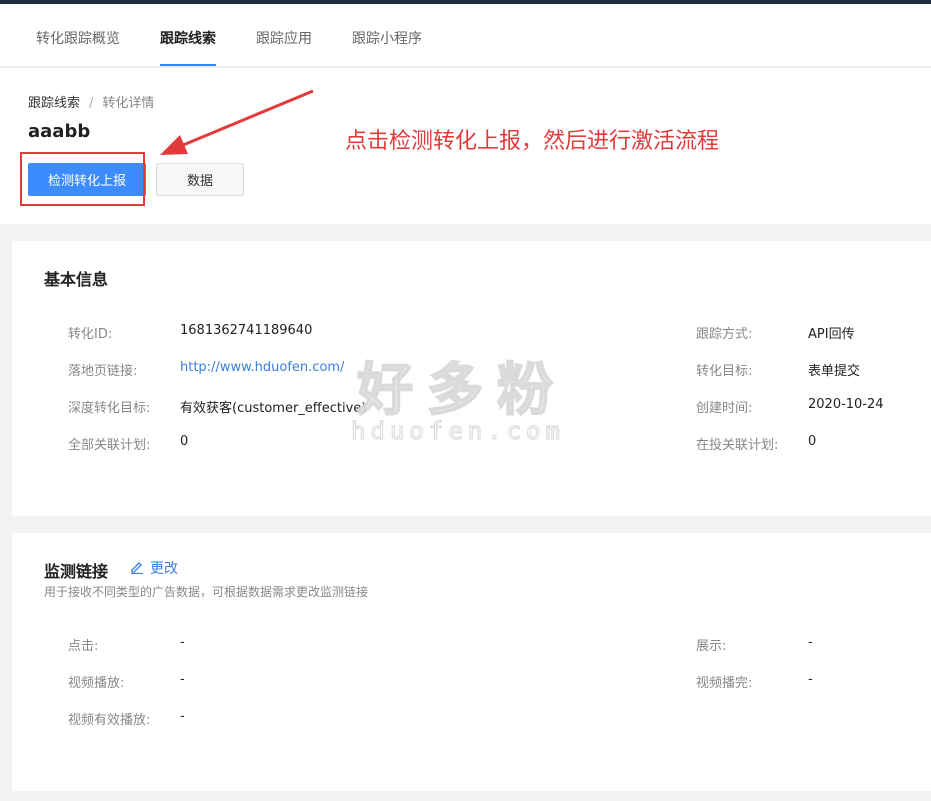 Image resolution: width=931 pixels, height=801 pixels. Describe the element at coordinates (164, 569) in the screenshot. I see `edit-label: 更改` at that location.